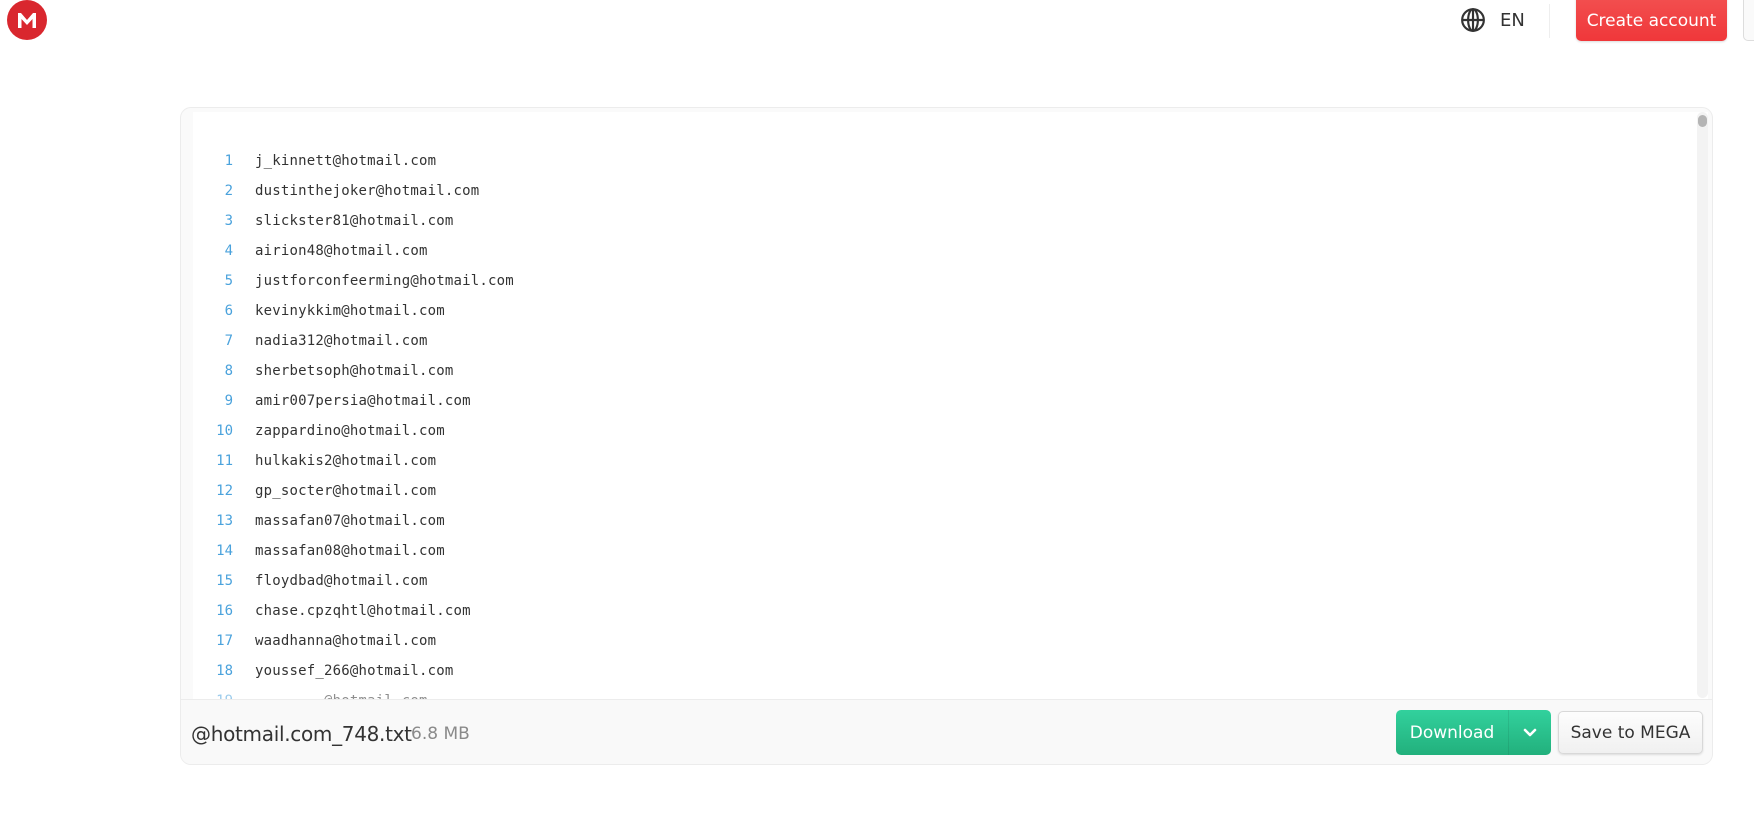  I want to click on mega-logo, so click(27, 20).